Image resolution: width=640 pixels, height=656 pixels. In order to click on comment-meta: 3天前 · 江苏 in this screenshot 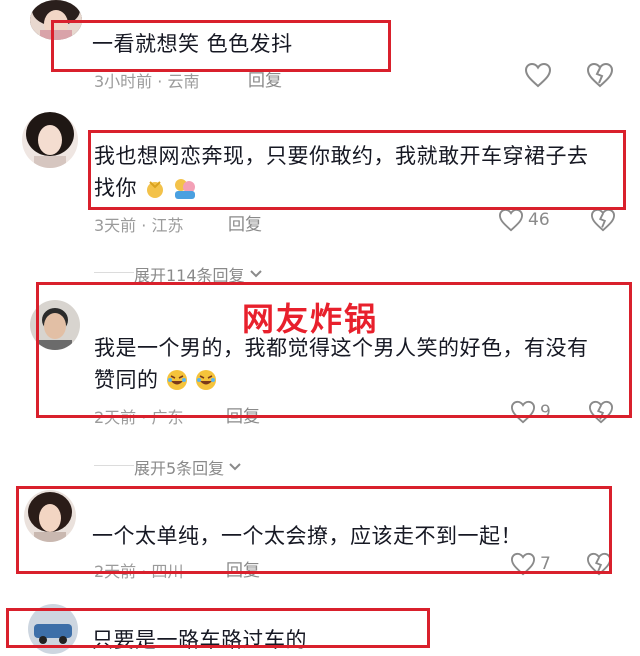, I will do `click(139, 225)`.